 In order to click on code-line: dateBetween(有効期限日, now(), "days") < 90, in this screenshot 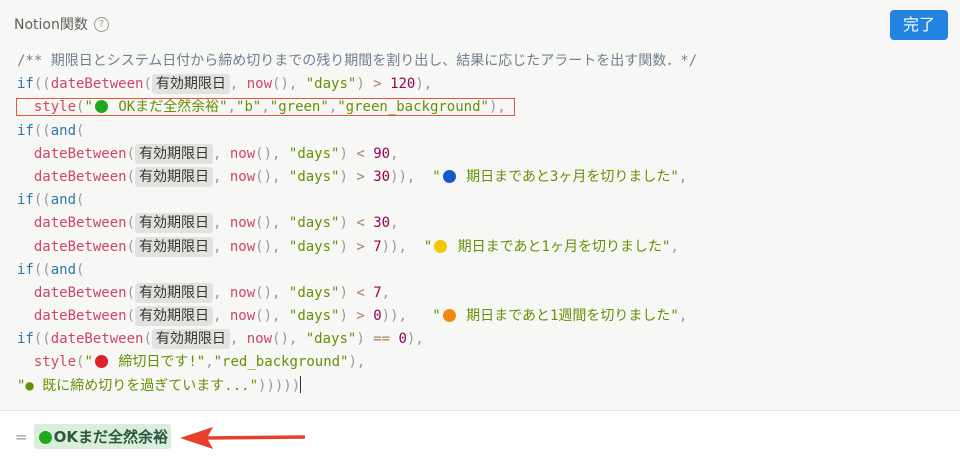, I will do `click(357, 154)`.